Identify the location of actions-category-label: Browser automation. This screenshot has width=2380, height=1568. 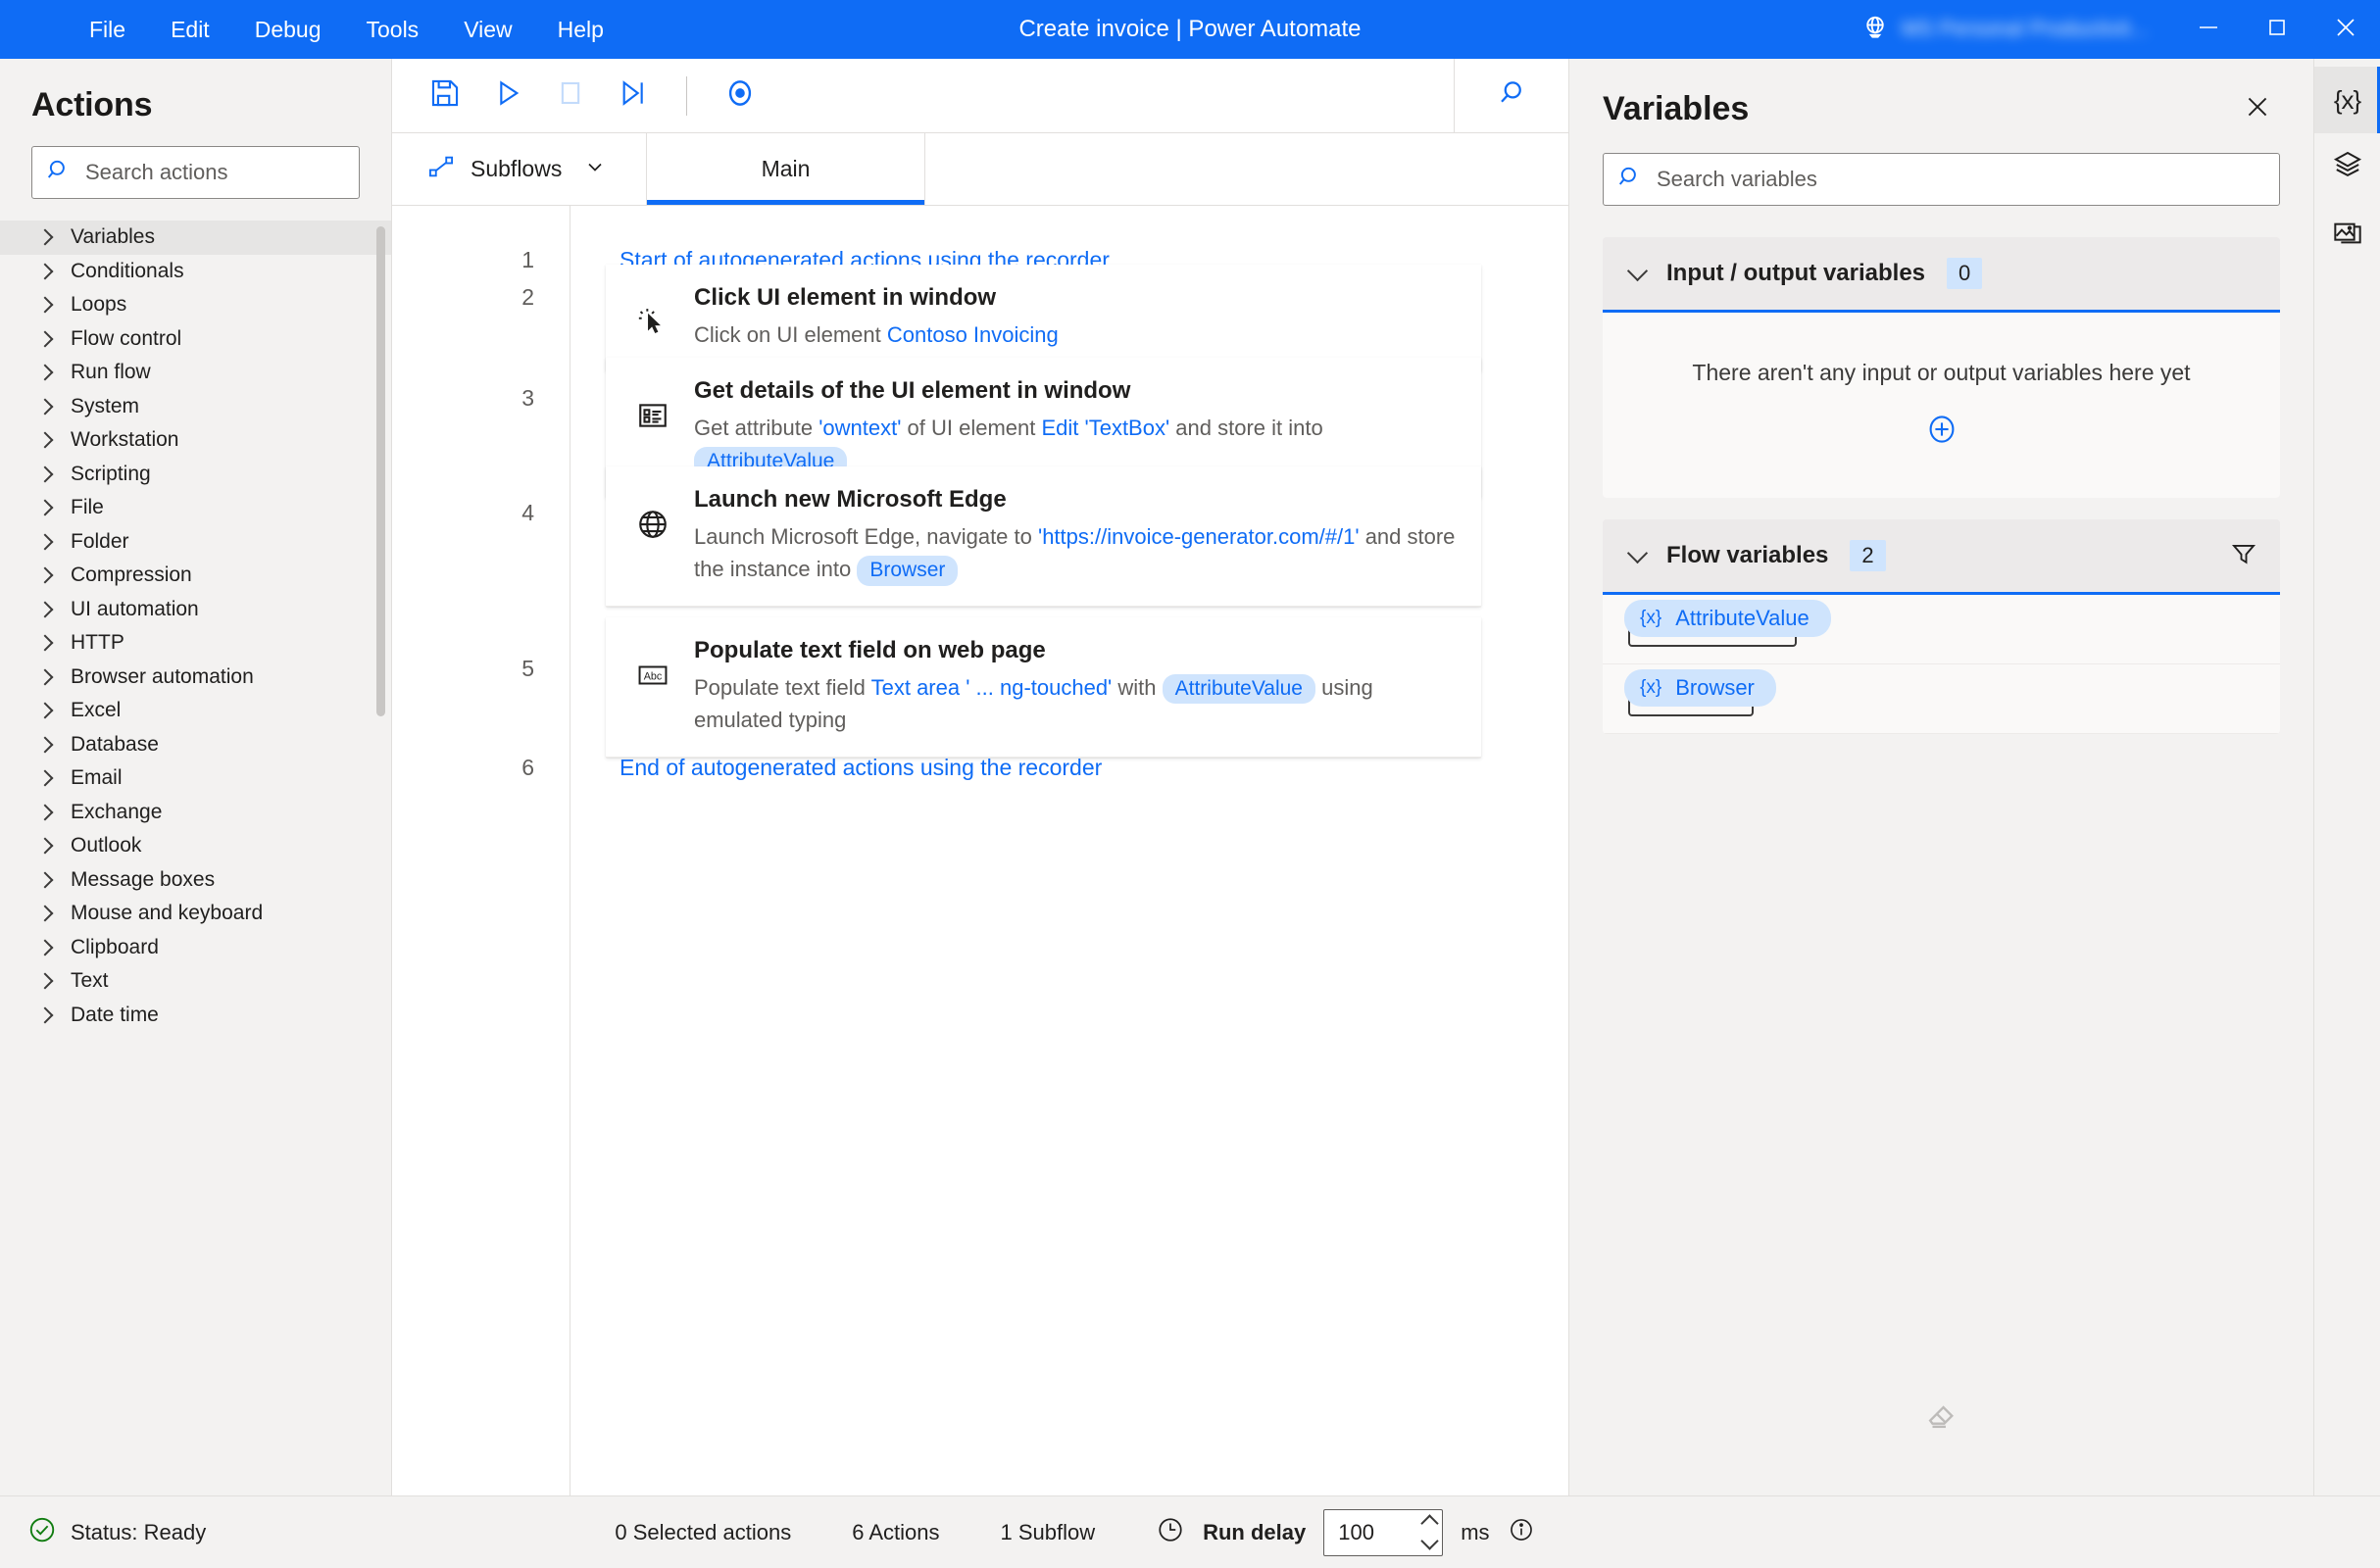
(162, 676).